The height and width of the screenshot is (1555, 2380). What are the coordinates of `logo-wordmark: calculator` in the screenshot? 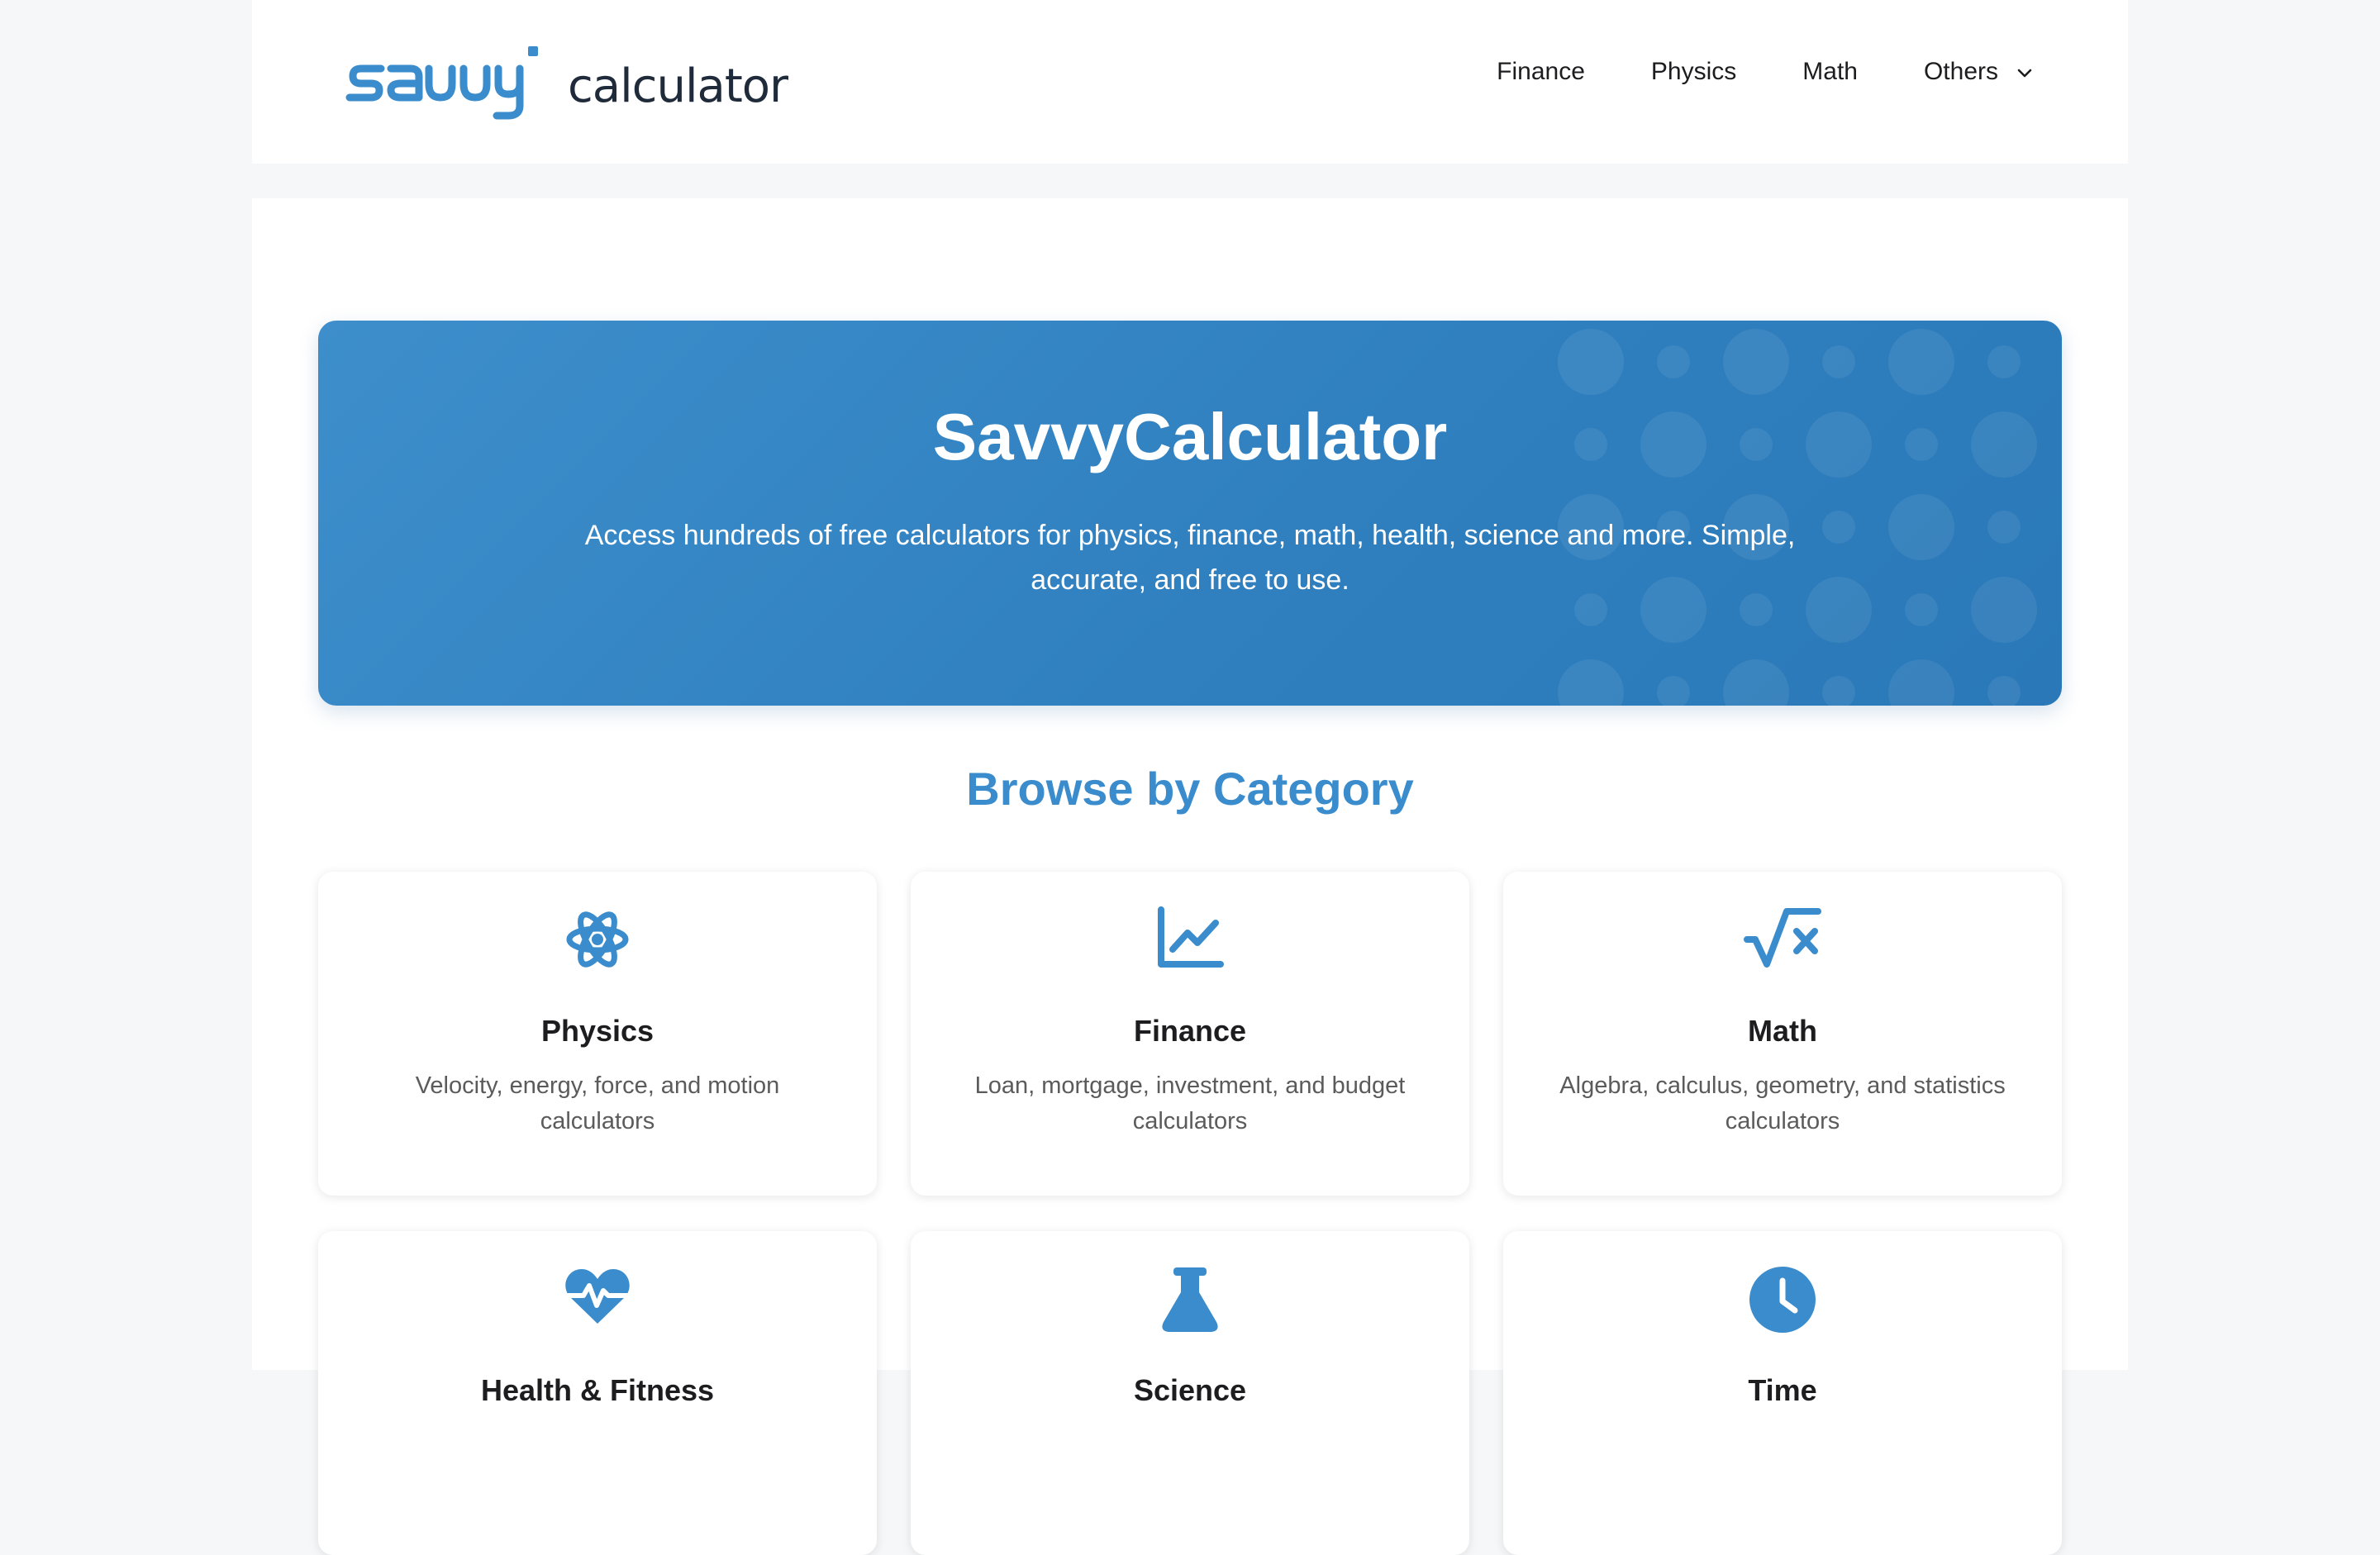 It's located at (678, 86).